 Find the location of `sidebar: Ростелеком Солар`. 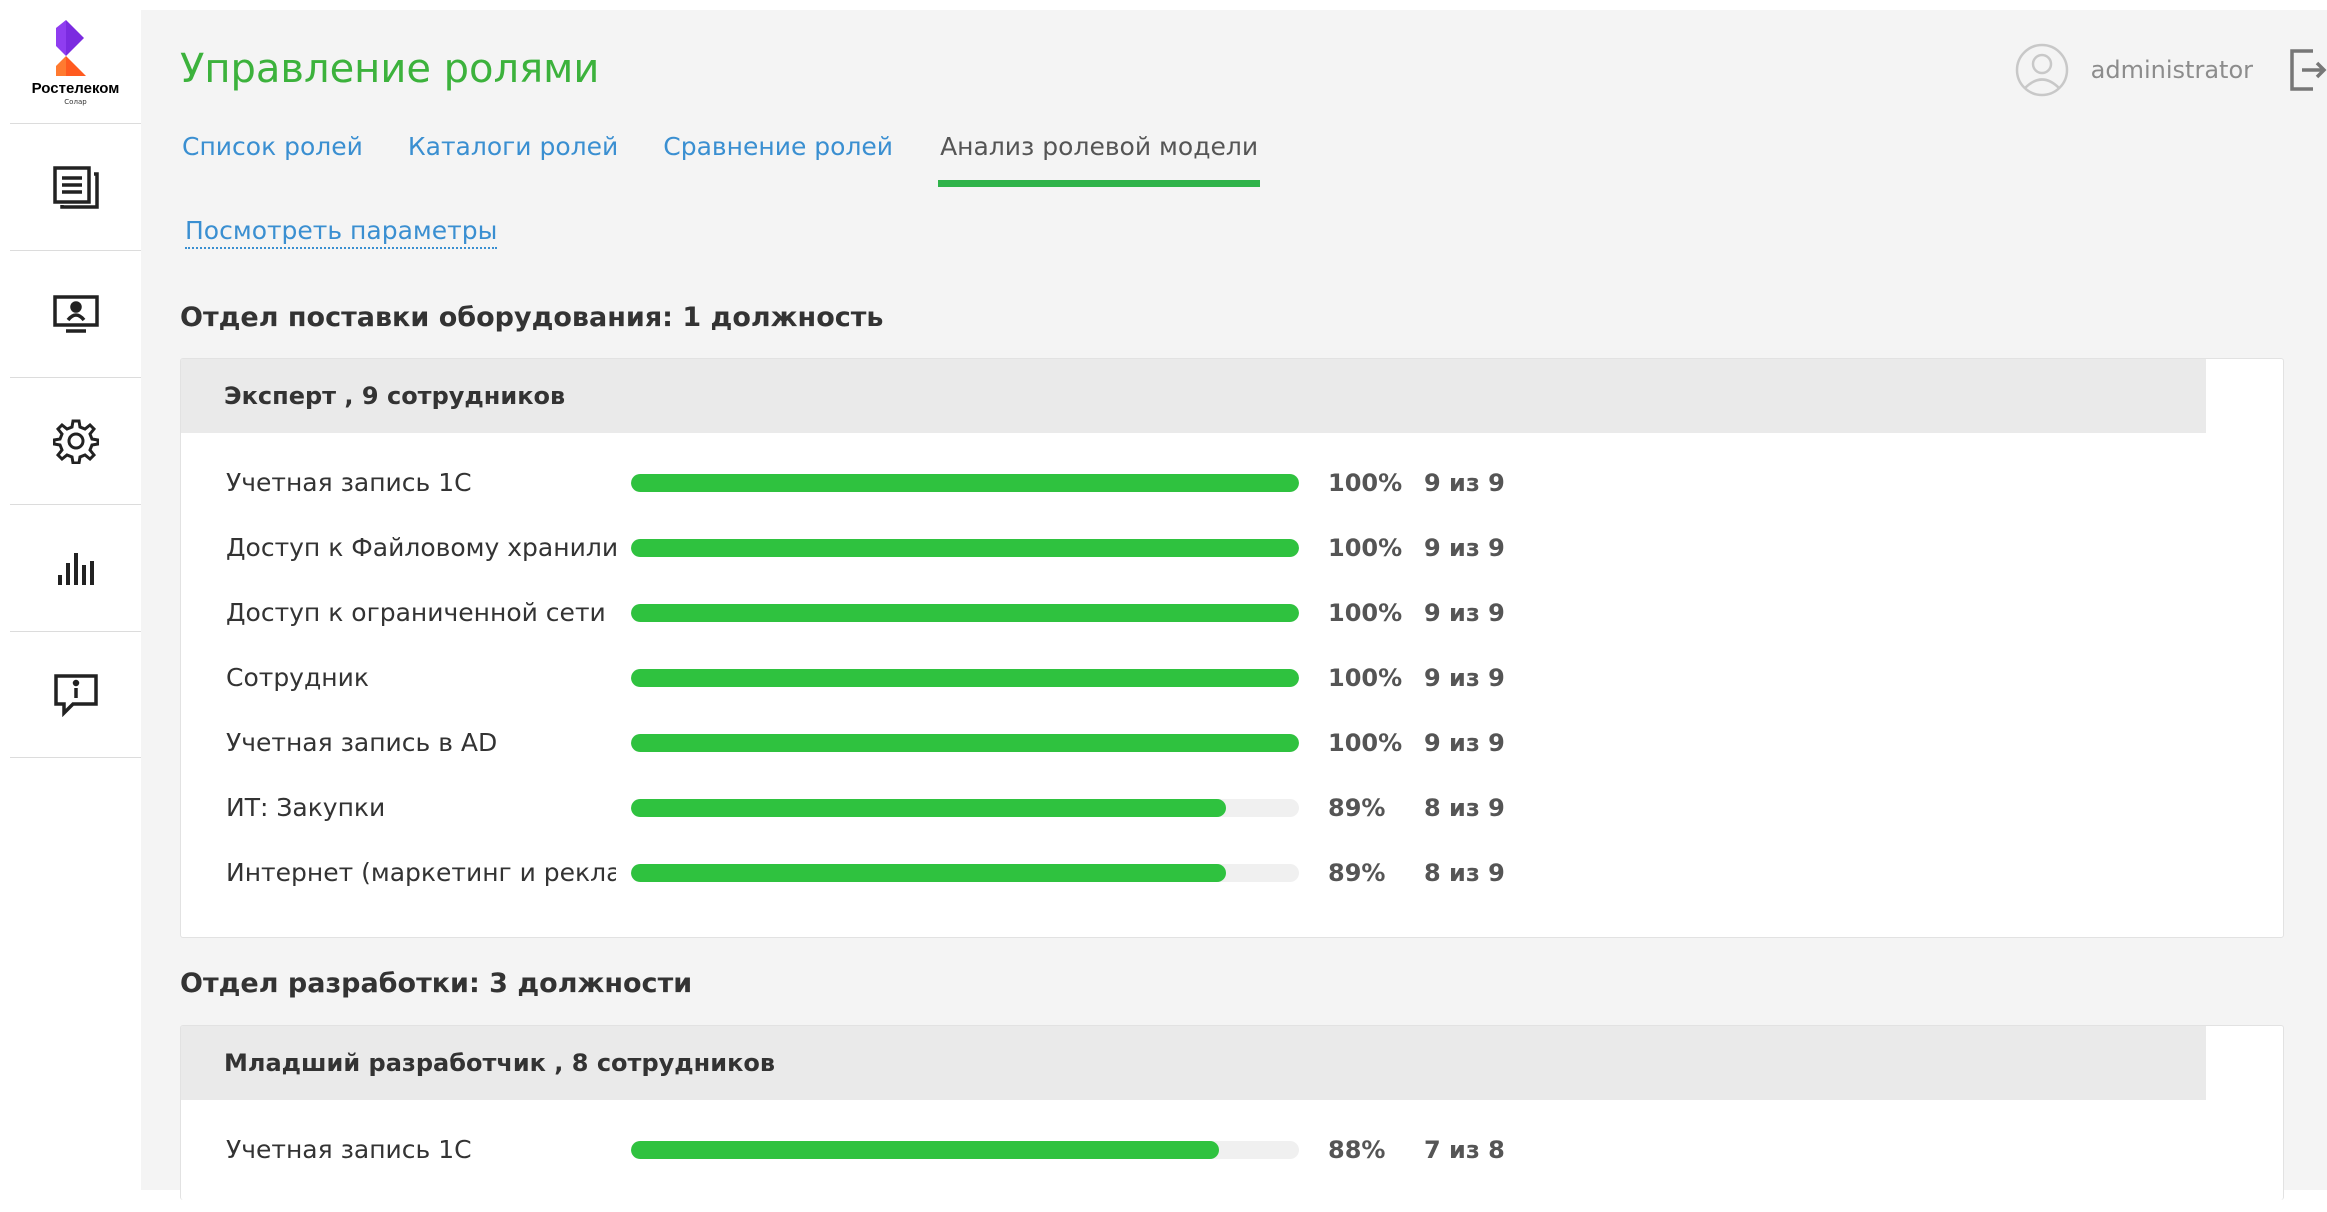

sidebar: Ростелеком Солар is located at coordinates (70, 606).